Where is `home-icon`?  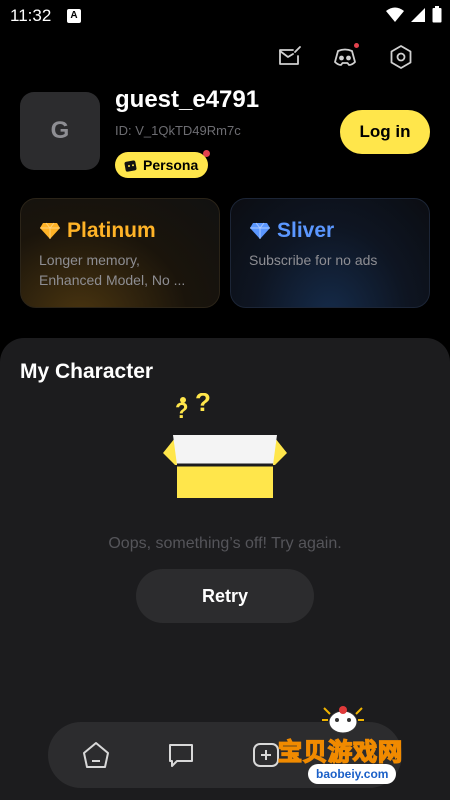 home-icon is located at coordinates (96, 755).